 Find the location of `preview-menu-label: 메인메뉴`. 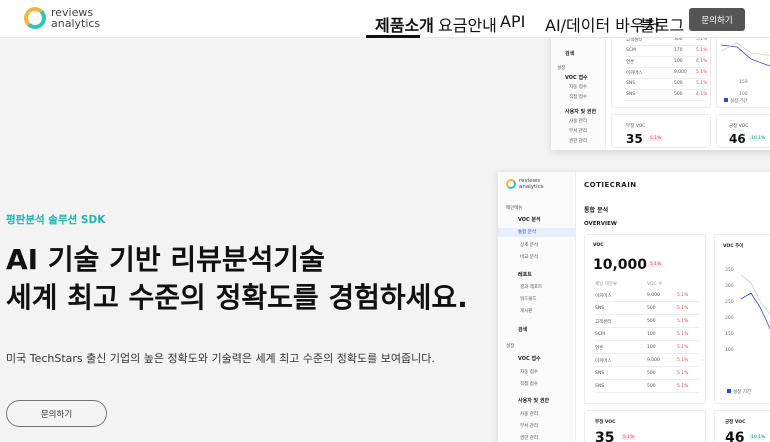

preview-menu-label: 메인메뉴 is located at coordinates (514, 208).